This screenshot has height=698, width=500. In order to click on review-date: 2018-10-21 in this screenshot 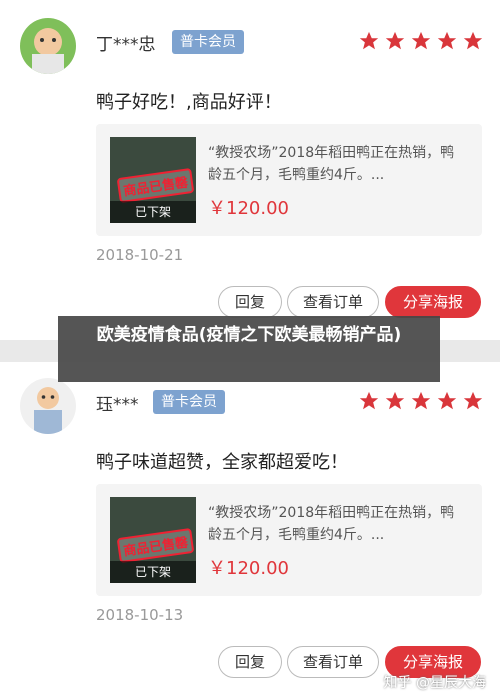, I will do `click(140, 255)`.